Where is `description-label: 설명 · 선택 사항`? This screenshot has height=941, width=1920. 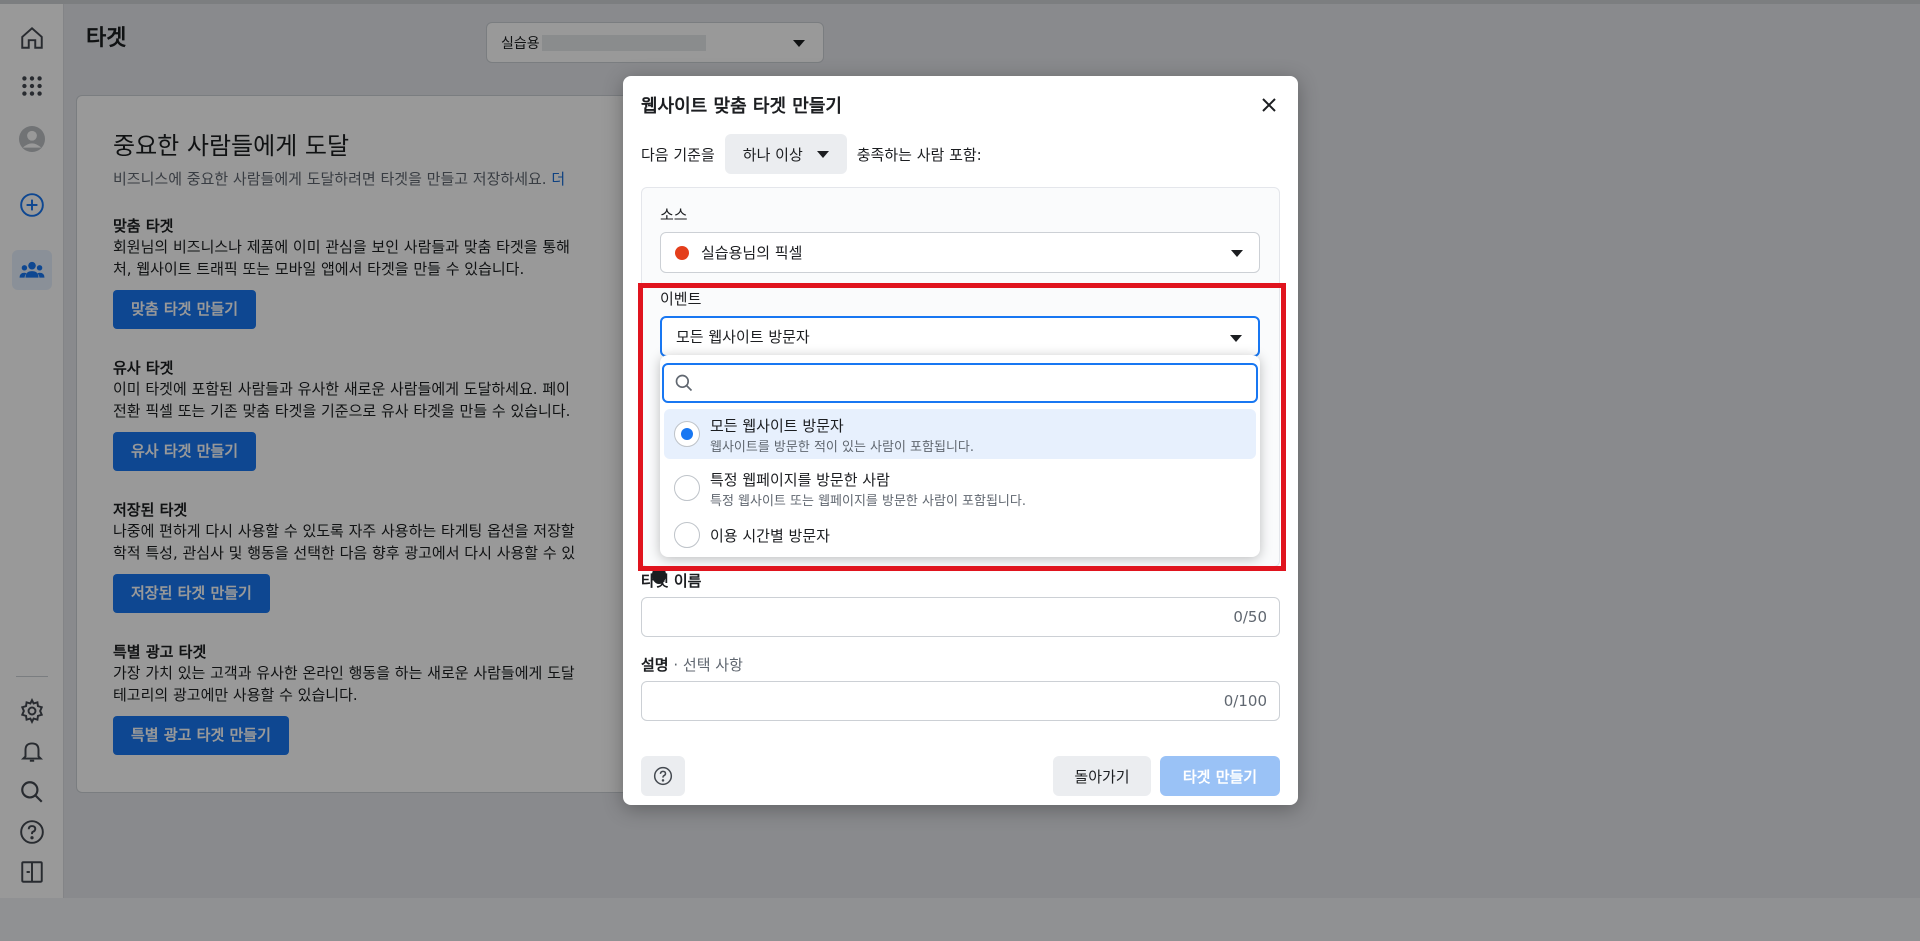
description-label: 설명 · 선택 사항 is located at coordinates (692, 665).